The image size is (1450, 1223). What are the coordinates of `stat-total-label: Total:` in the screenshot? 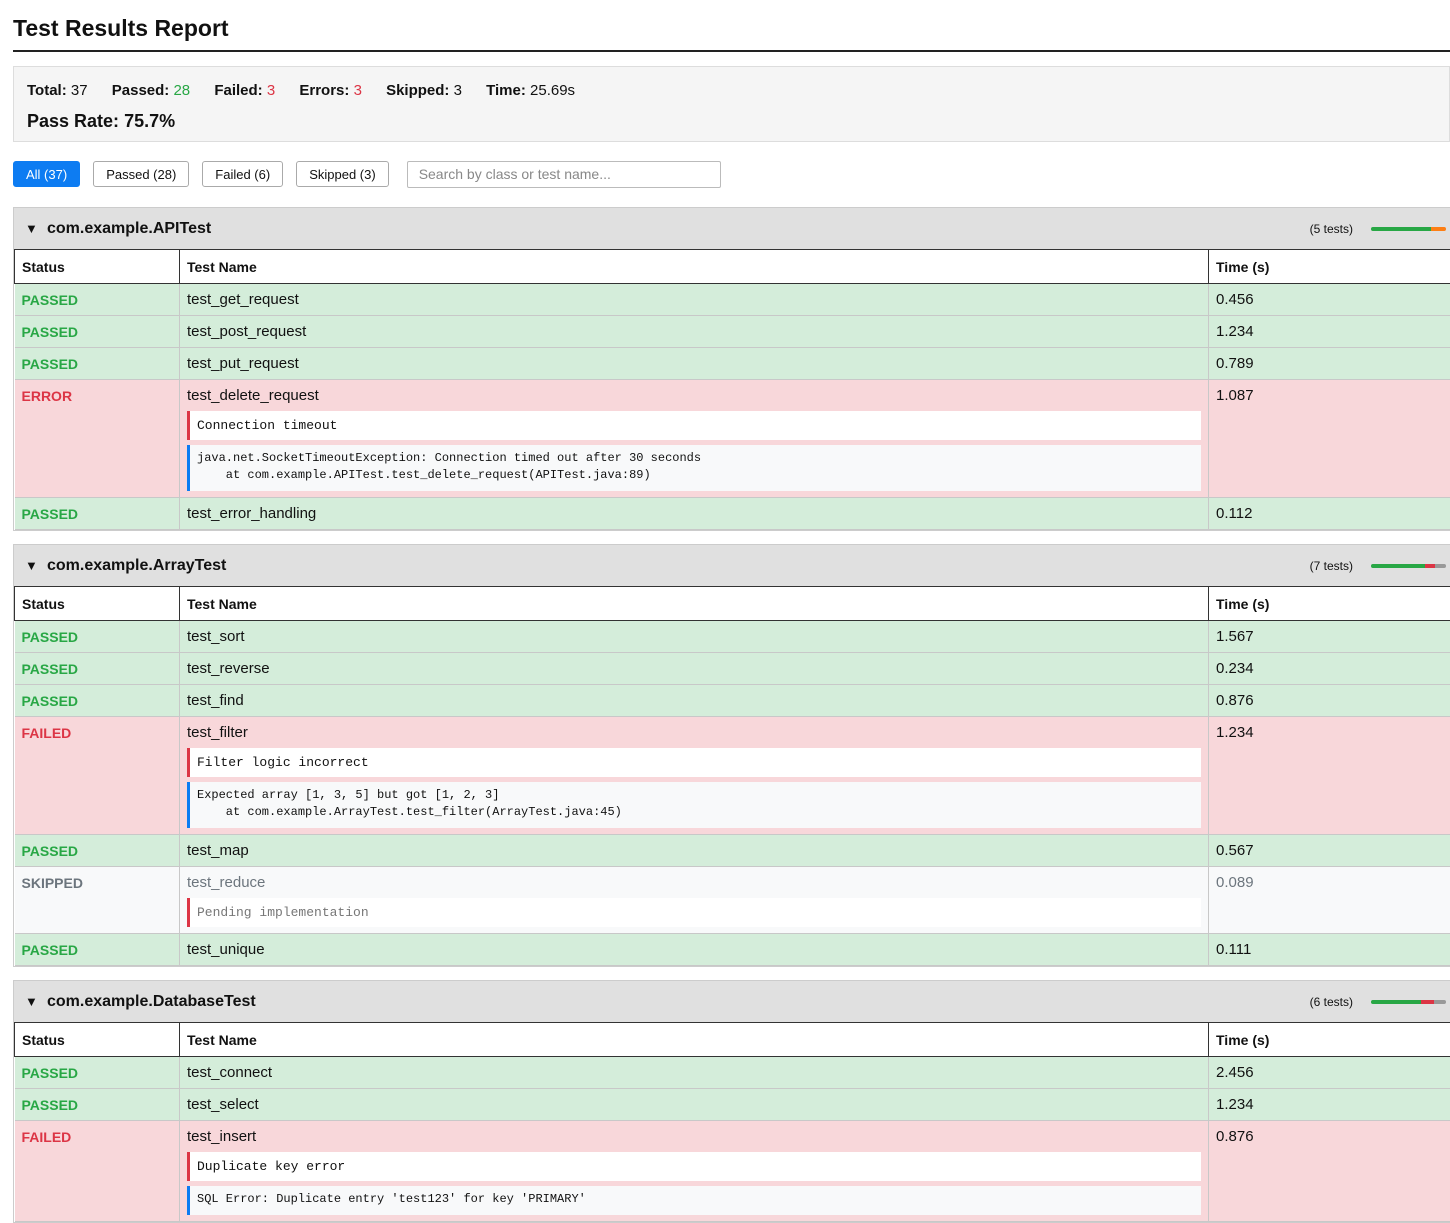 It's located at (47, 90).